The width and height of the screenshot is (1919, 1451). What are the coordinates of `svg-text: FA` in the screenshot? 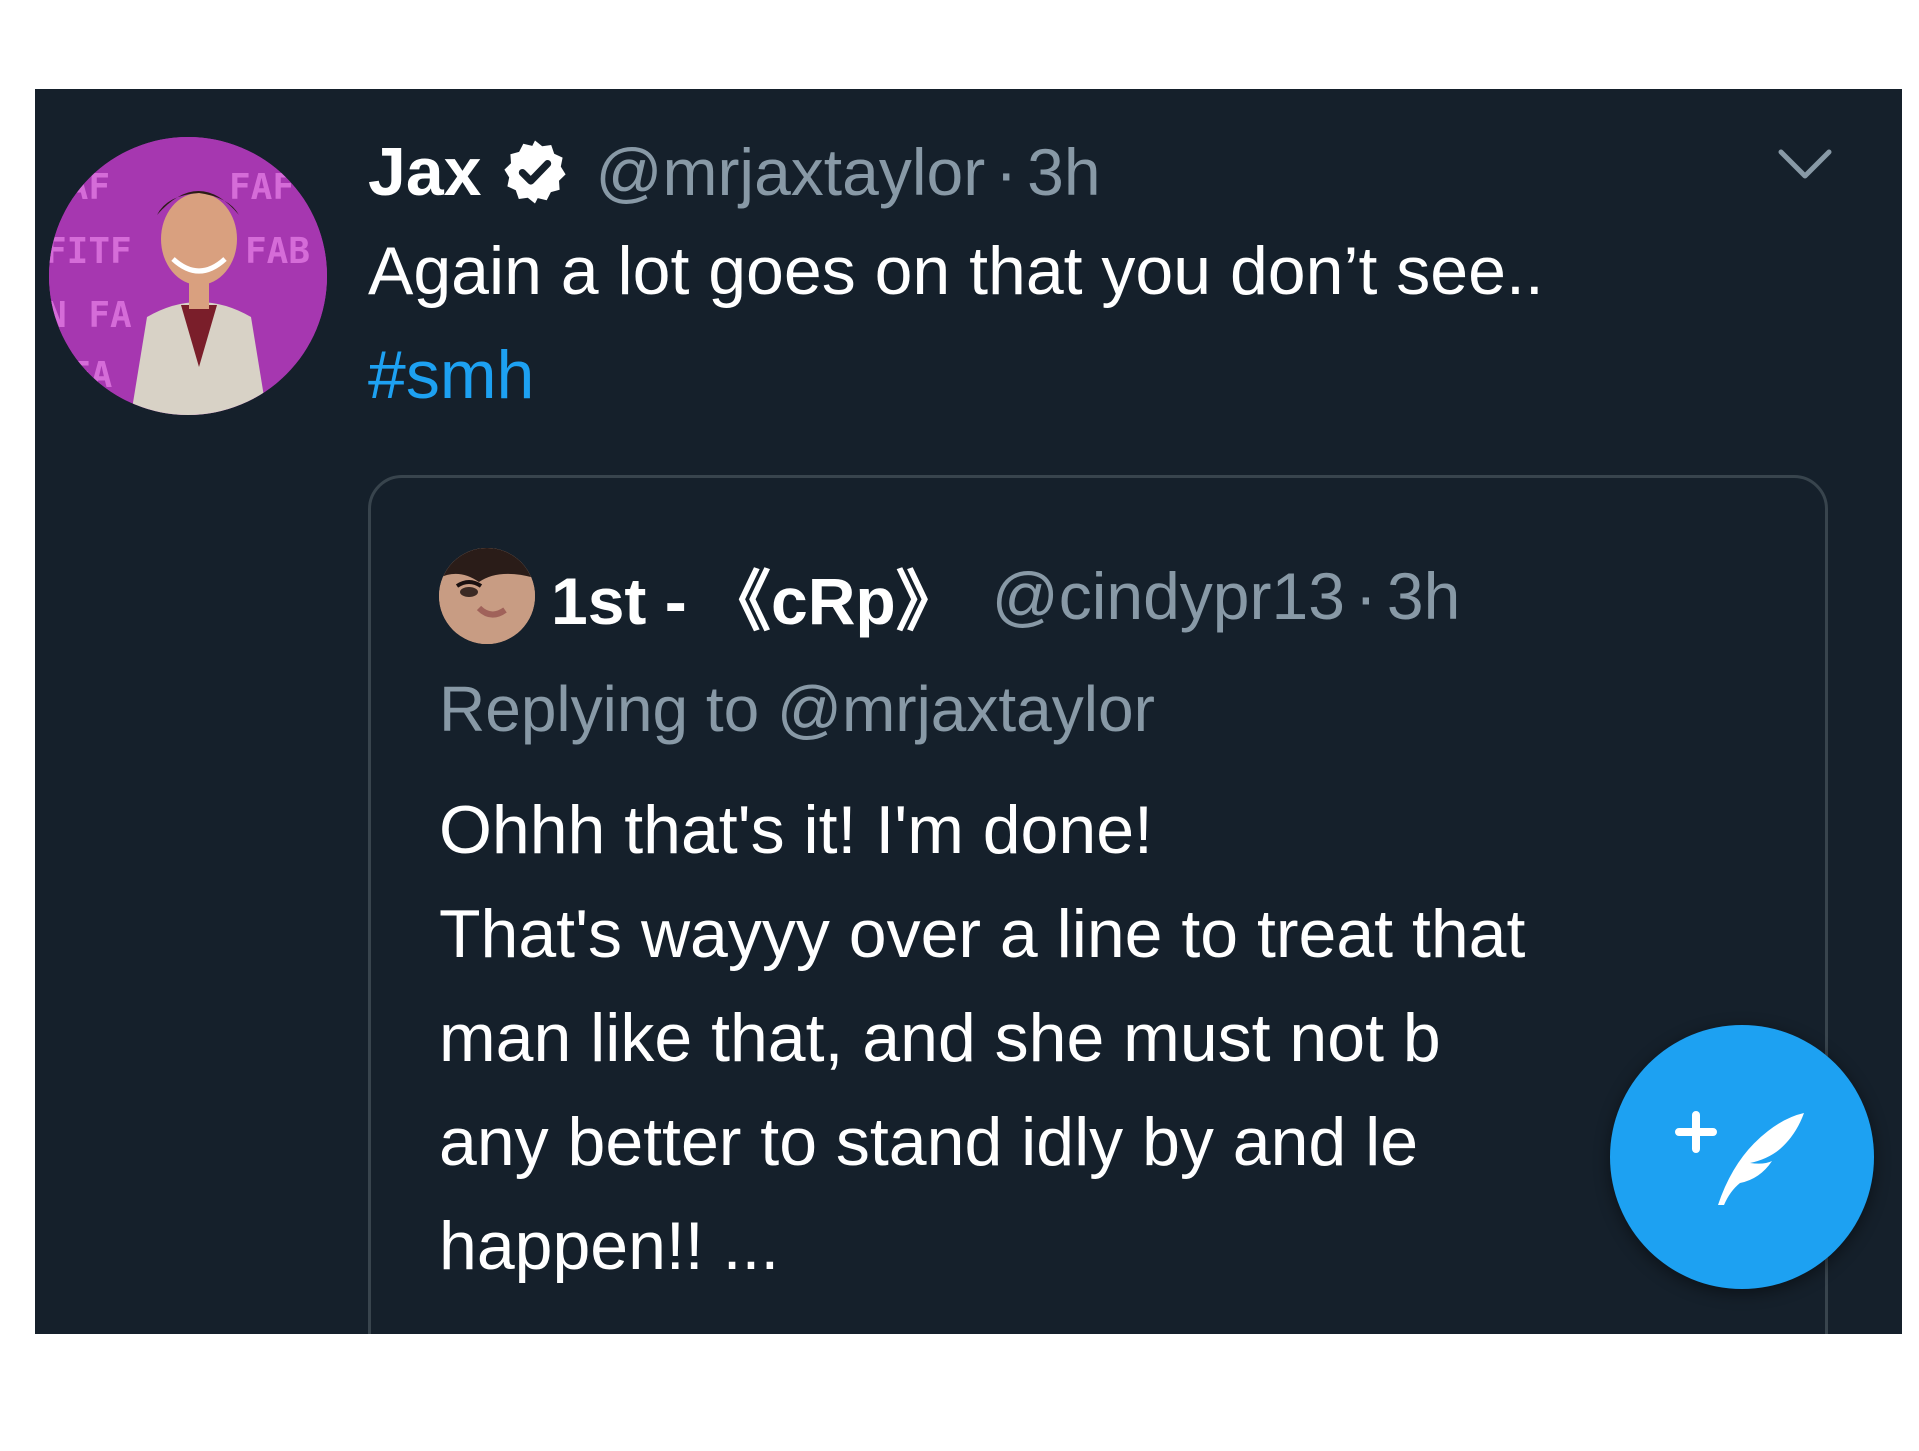 It's located at (91, 375).